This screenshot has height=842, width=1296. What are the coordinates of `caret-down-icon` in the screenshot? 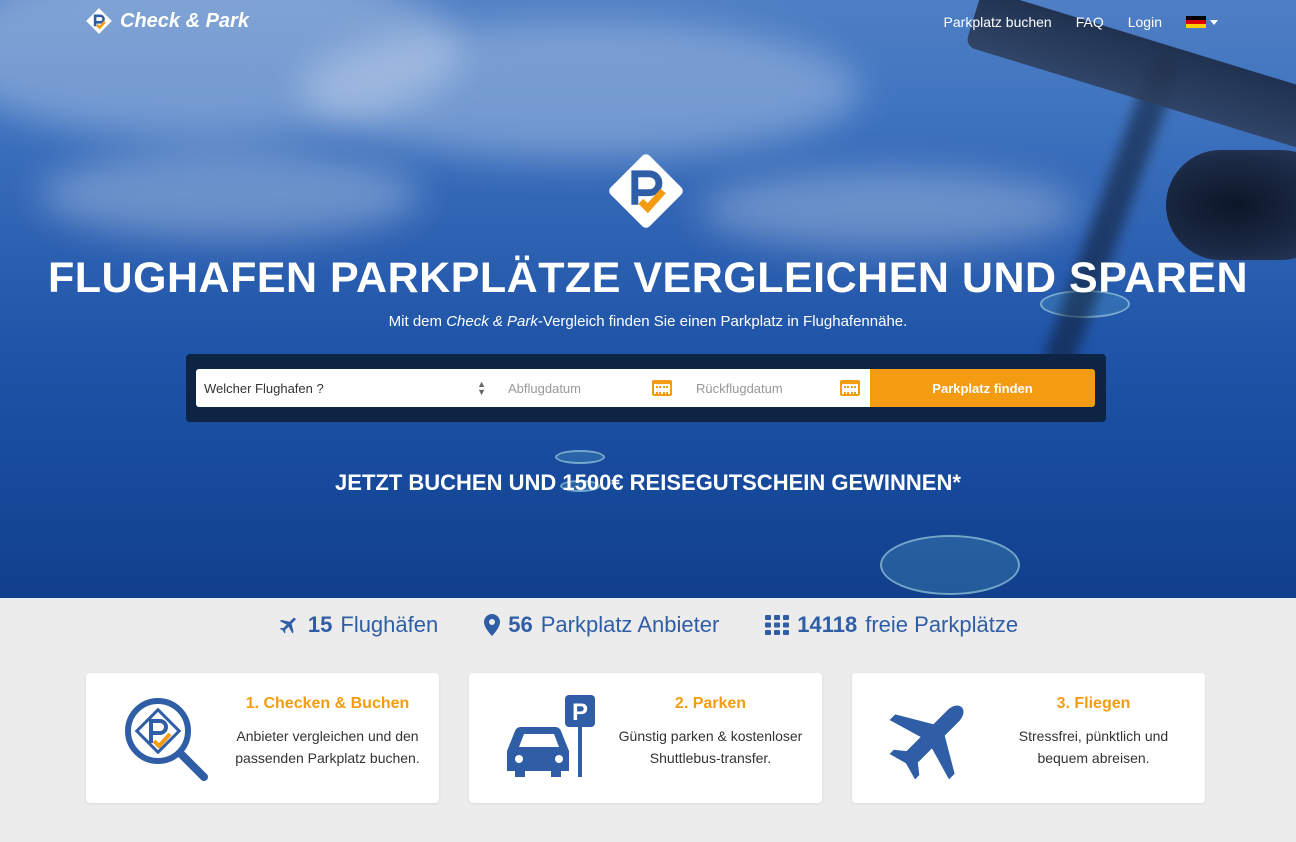 It's located at (1214, 22).